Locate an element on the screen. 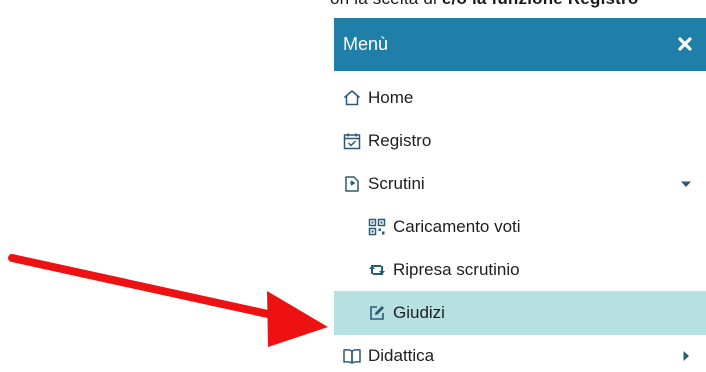 This screenshot has height=372, width=706. scrutini-icon is located at coordinates (352, 184).